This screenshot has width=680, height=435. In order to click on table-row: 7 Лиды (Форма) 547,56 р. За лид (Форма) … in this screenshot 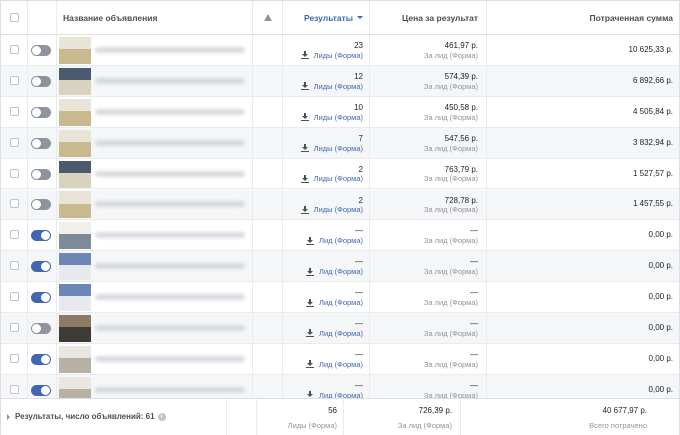, I will do `click(340, 143)`.